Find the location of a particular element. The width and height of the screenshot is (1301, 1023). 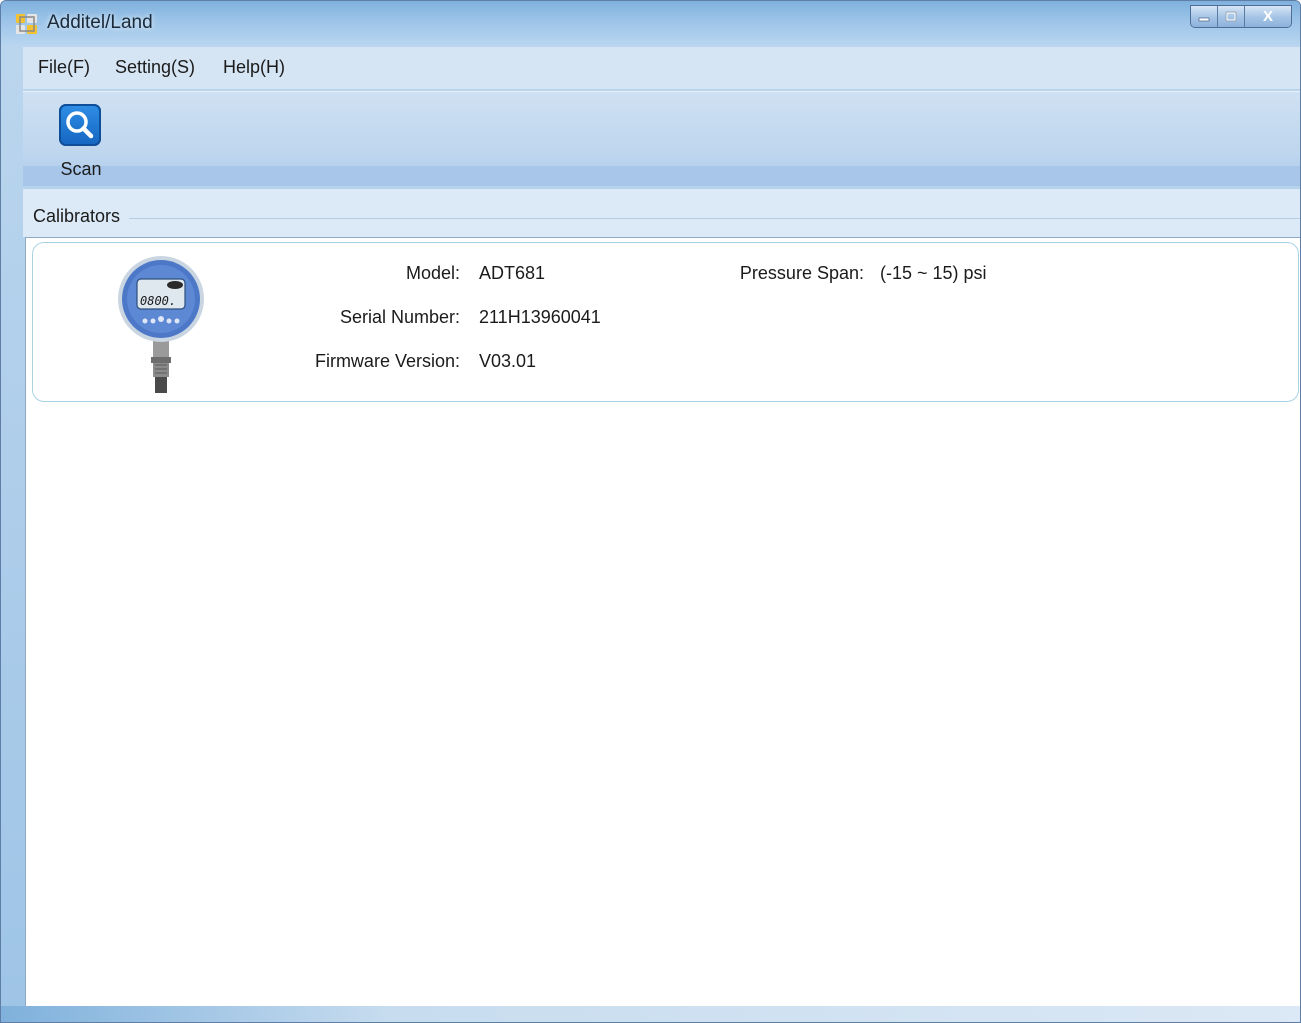

firmware-version-value: V03.01 is located at coordinates (508, 361).